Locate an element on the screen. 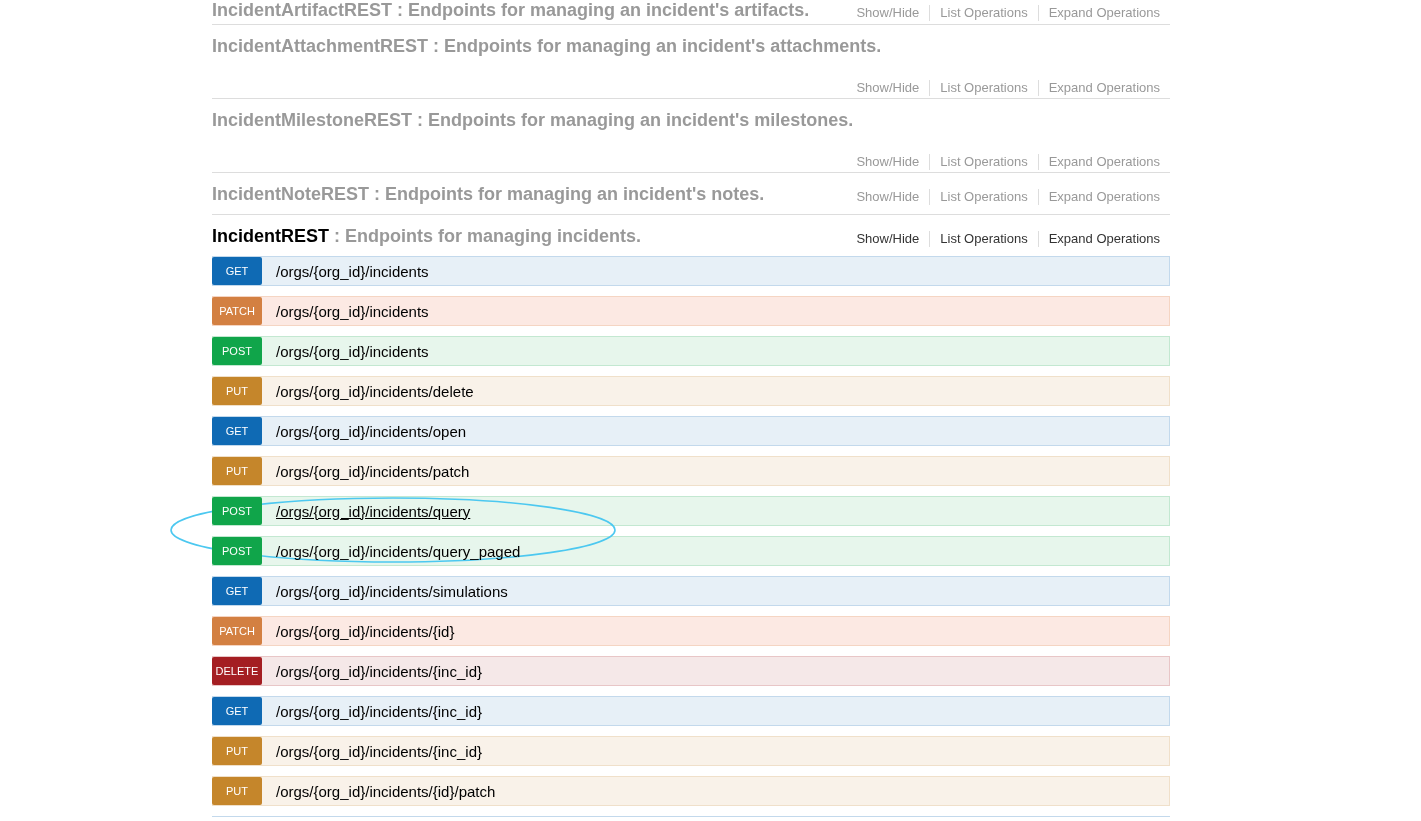 The width and height of the screenshot is (1421, 821). operation-row: PUT /orgs/{org_id}/incidents/delete is located at coordinates (691, 391).